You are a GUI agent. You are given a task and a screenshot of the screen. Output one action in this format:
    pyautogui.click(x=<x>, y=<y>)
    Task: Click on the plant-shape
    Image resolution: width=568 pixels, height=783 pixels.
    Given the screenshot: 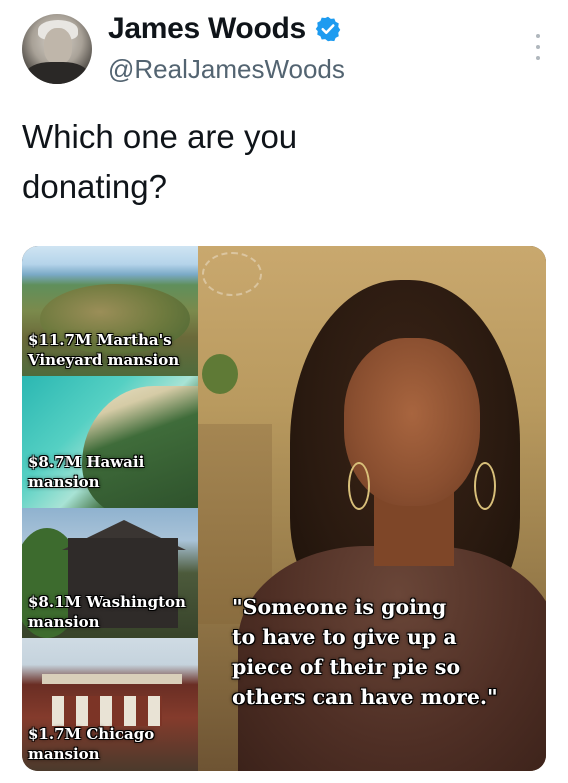 What is the action you would take?
    pyautogui.click(x=220, y=374)
    